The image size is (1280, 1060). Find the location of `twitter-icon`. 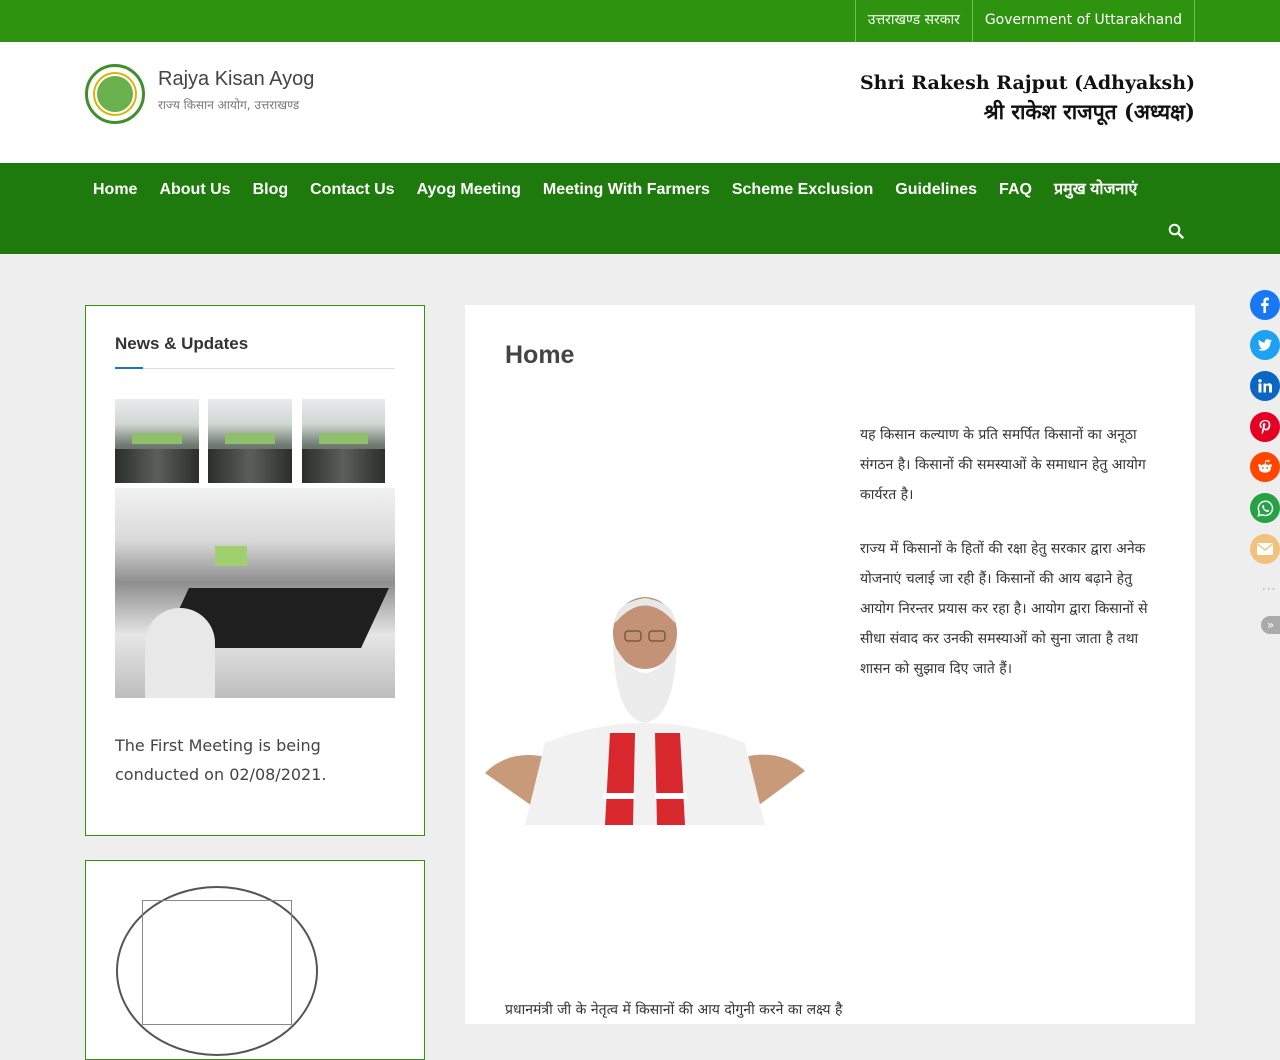

twitter-icon is located at coordinates (1264, 345).